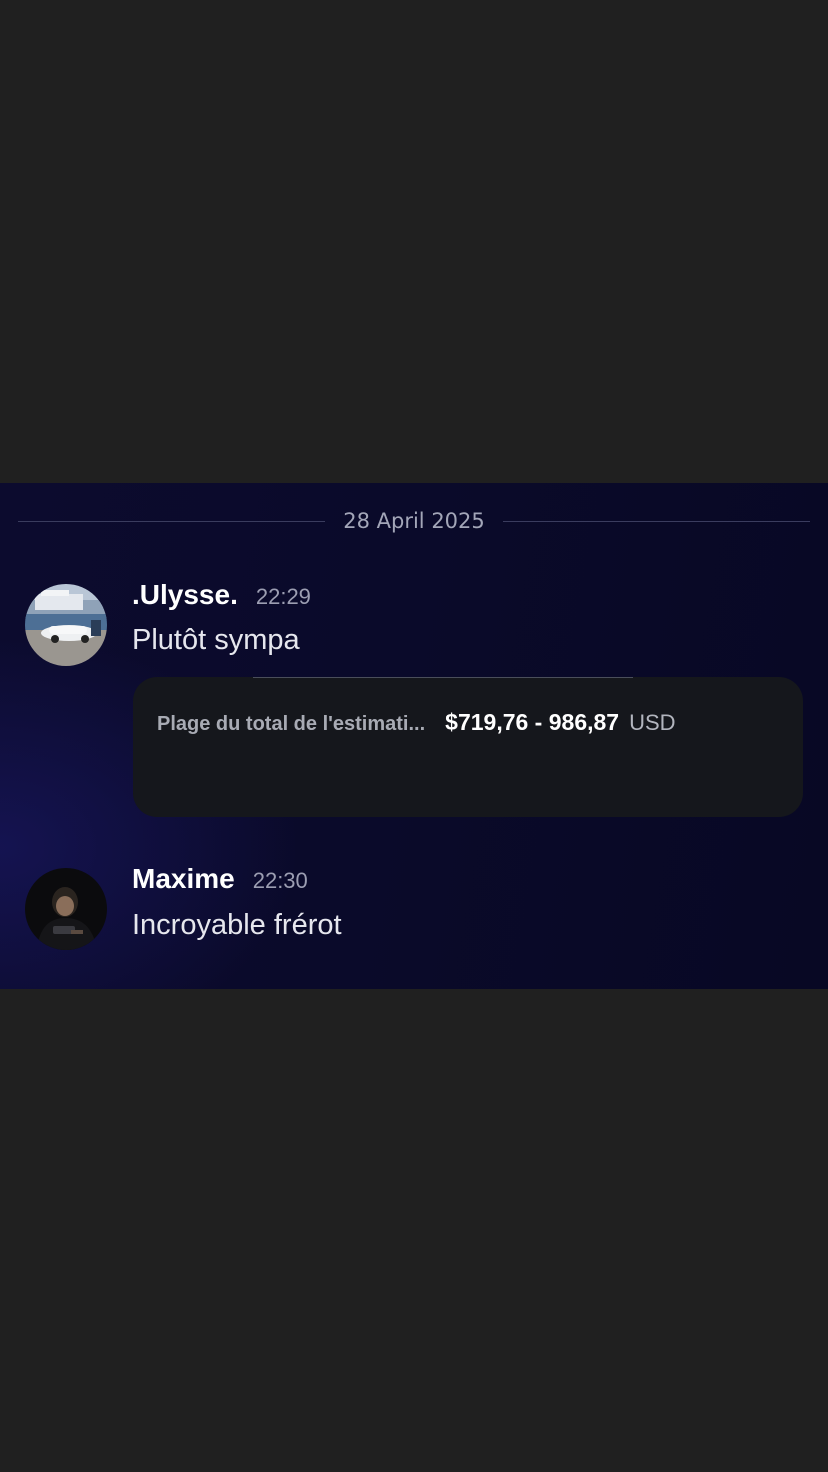 Image resolution: width=828 pixels, height=1472 pixels. I want to click on avatar-maxime, so click(66, 909).